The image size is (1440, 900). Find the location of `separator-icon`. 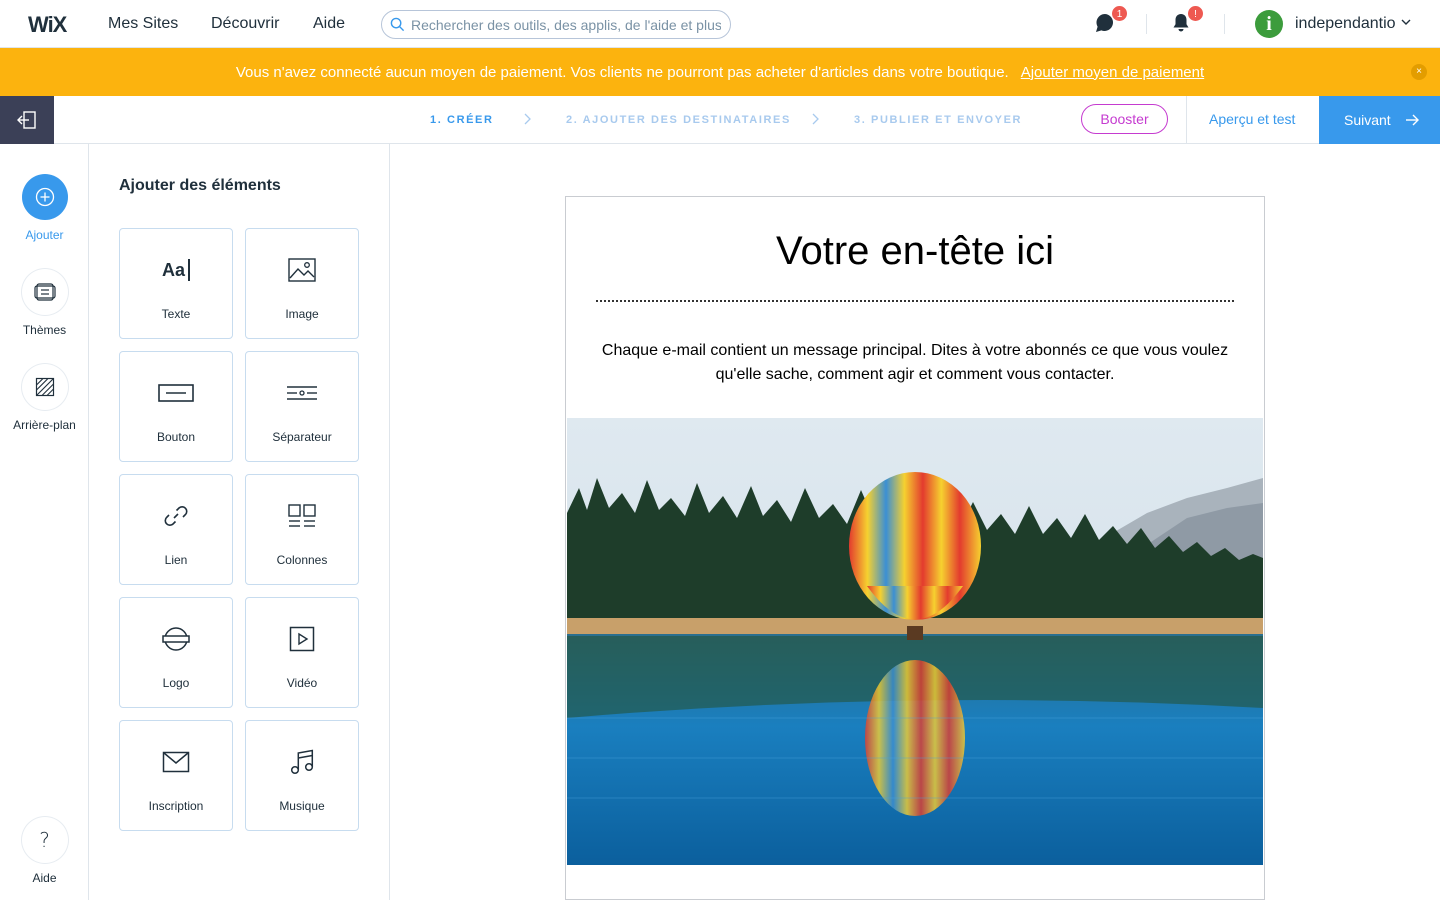

separator-icon is located at coordinates (302, 393).